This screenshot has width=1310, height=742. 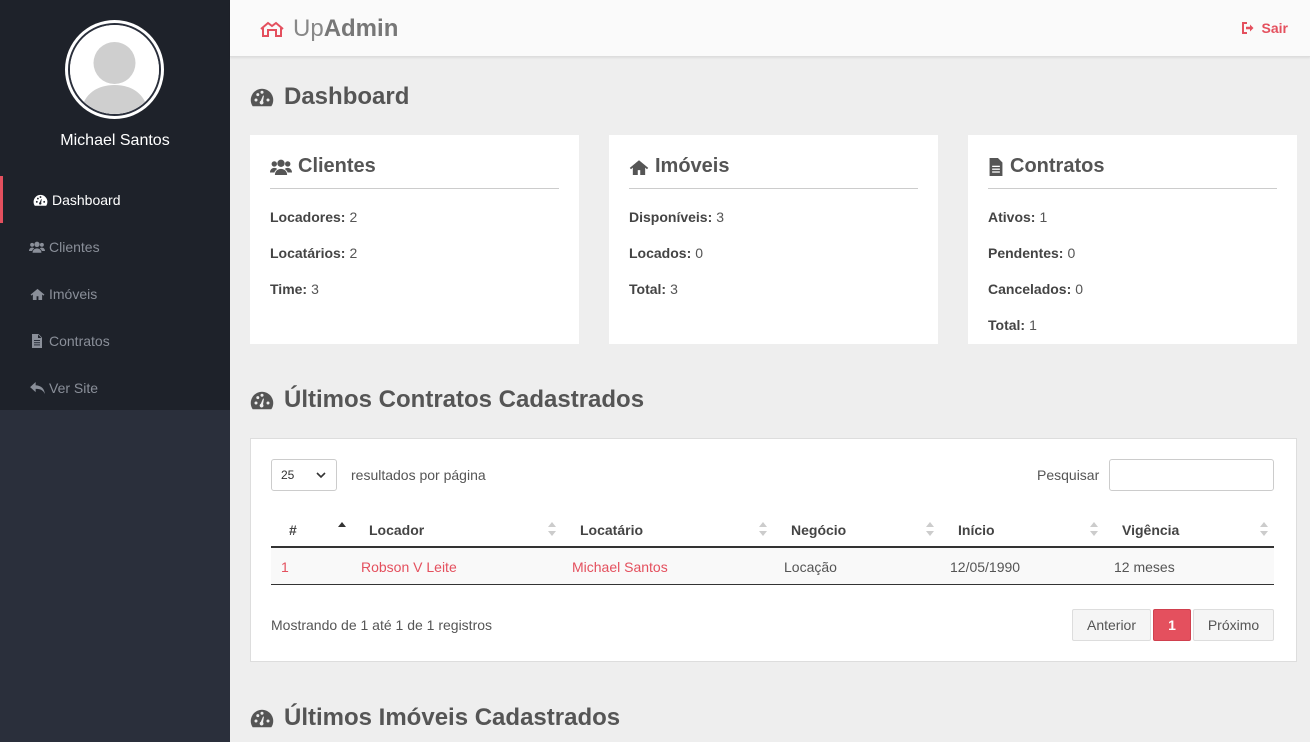 I want to click on card-title: Imóveis, so click(x=773, y=172).